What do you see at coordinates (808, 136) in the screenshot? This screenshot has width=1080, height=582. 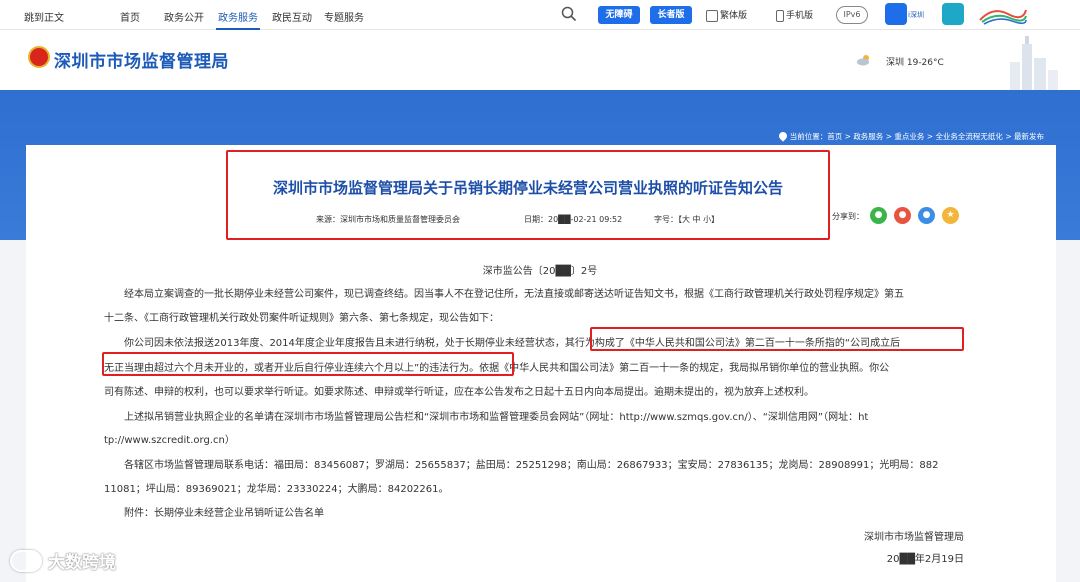 I see `breadcrumb-prefix: 当前位置：` at bounding box center [808, 136].